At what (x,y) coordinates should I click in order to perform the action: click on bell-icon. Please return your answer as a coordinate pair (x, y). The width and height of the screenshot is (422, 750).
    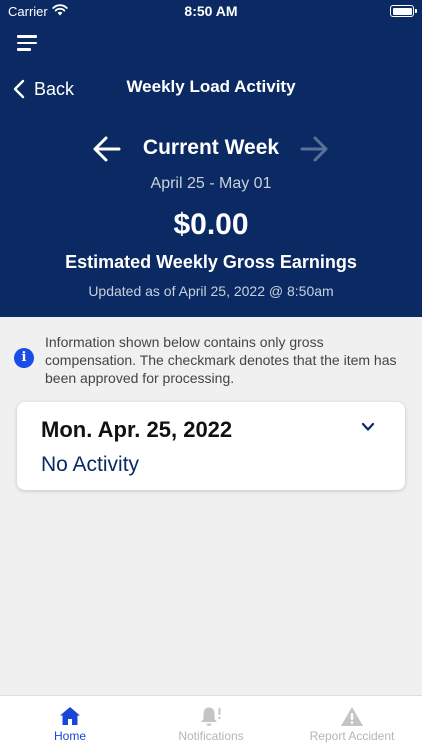
    Looking at the image, I should click on (211, 716).